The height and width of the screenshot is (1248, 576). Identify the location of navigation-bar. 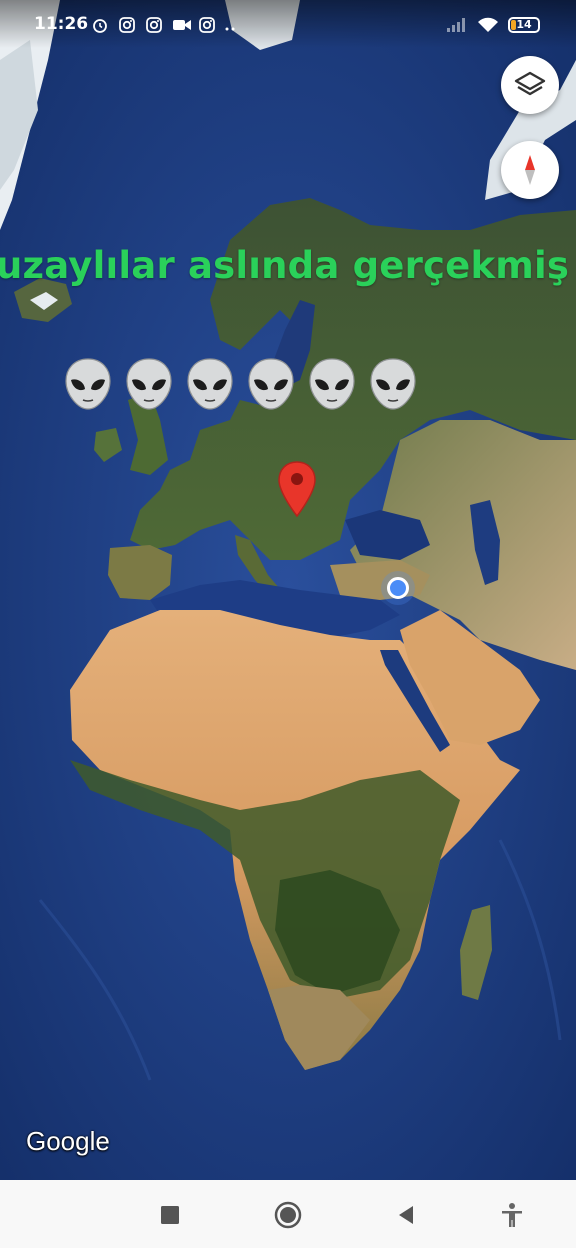
(288, 1214).